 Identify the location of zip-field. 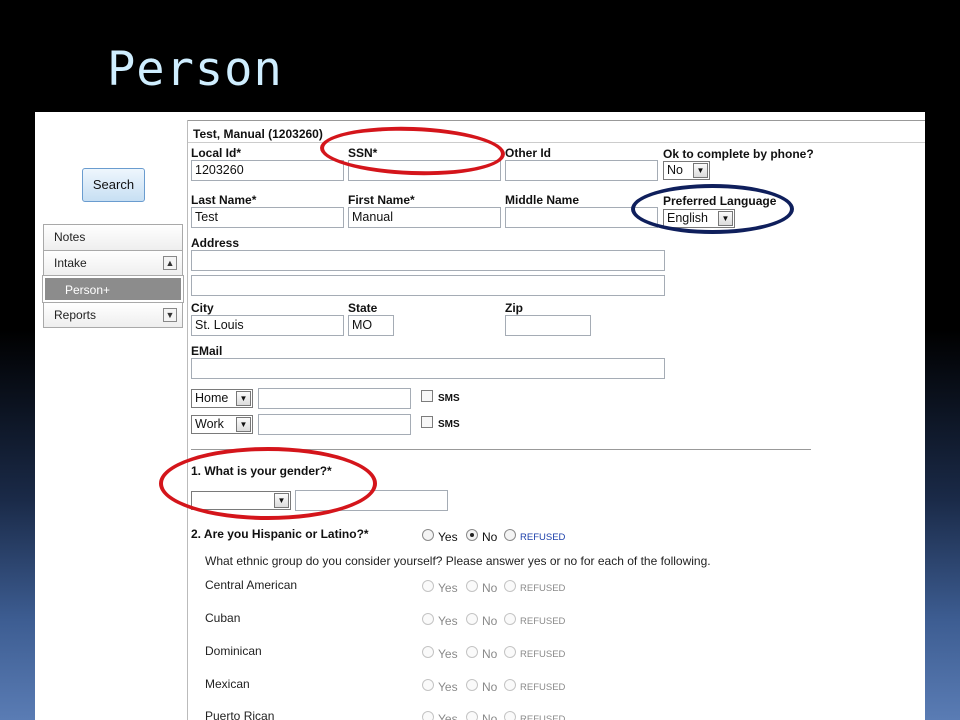
(548, 325).